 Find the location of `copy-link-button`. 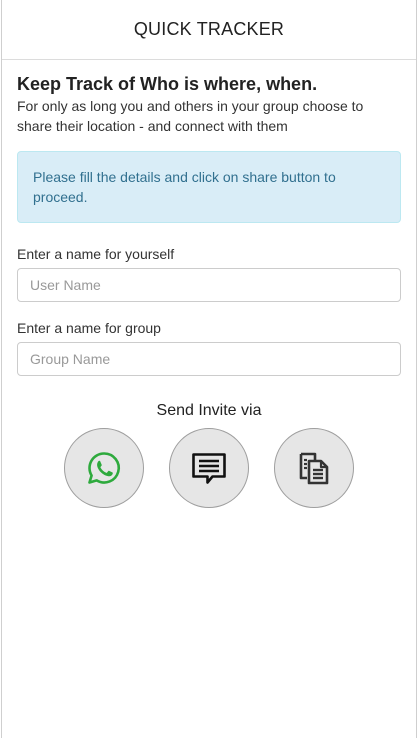

copy-link-button is located at coordinates (314, 468).